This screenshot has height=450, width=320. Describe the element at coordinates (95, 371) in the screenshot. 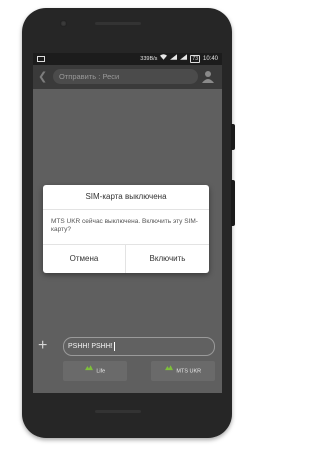

I see `send-sim1-button: Life` at that location.